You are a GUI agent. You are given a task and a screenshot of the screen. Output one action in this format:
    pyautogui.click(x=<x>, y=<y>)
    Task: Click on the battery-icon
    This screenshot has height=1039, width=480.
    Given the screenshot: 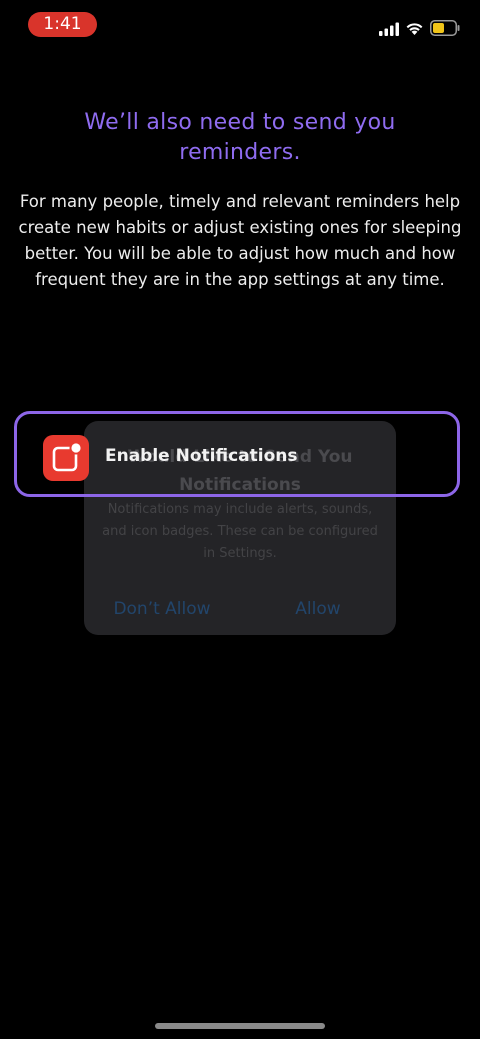 What is the action you would take?
    pyautogui.click(x=445, y=28)
    